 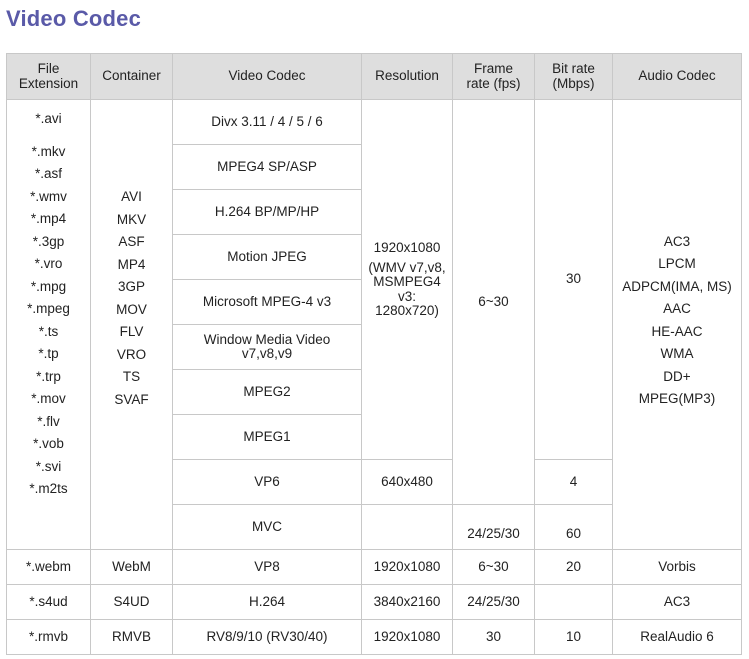 What do you see at coordinates (677, 286) in the screenshot?
I see `audio-item: ADPCM(IMA, MS)` at bounding box center [677, 286].